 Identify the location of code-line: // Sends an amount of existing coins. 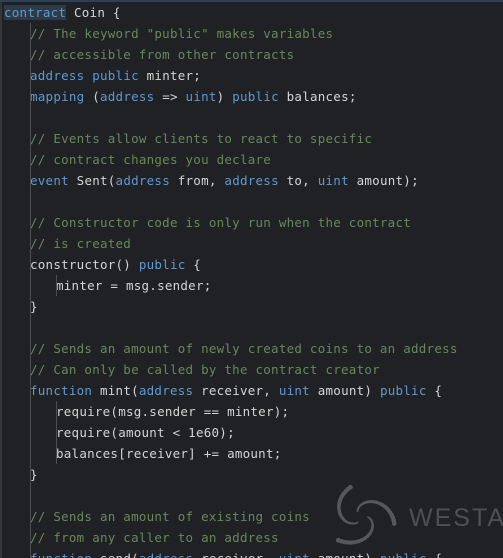
(251, 516).